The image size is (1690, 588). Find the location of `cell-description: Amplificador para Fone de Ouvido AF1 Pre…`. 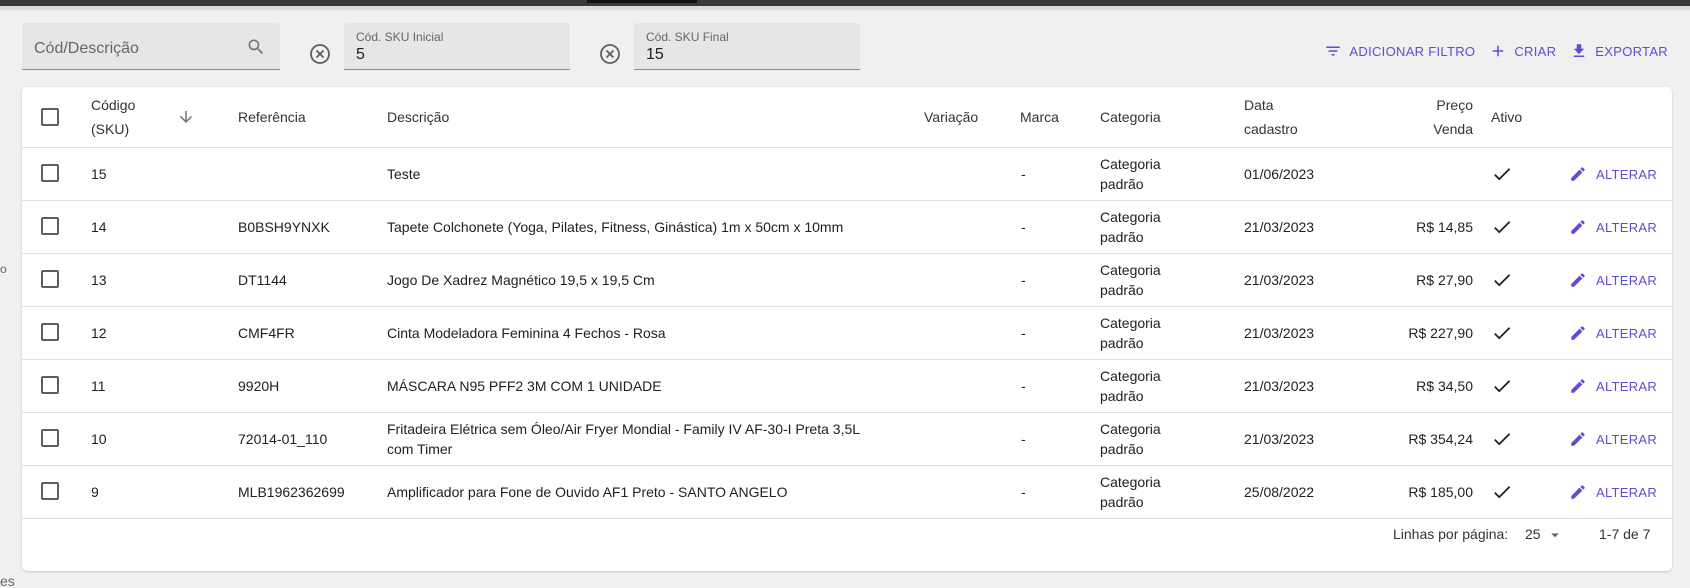

cell-description: Amplificador para Fone de Ouvido AF1 Pre… is located at coordinates (587, 492).